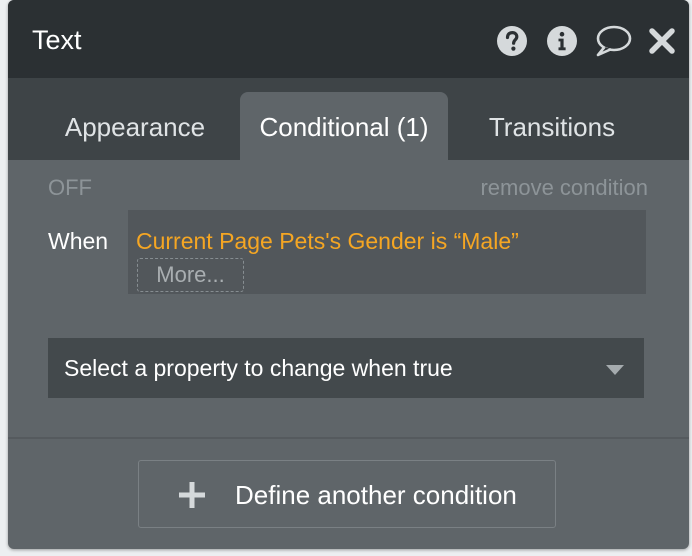  Describe the element at coordinates (662, 41) in the screenshot. I see `close-icon` at that location.